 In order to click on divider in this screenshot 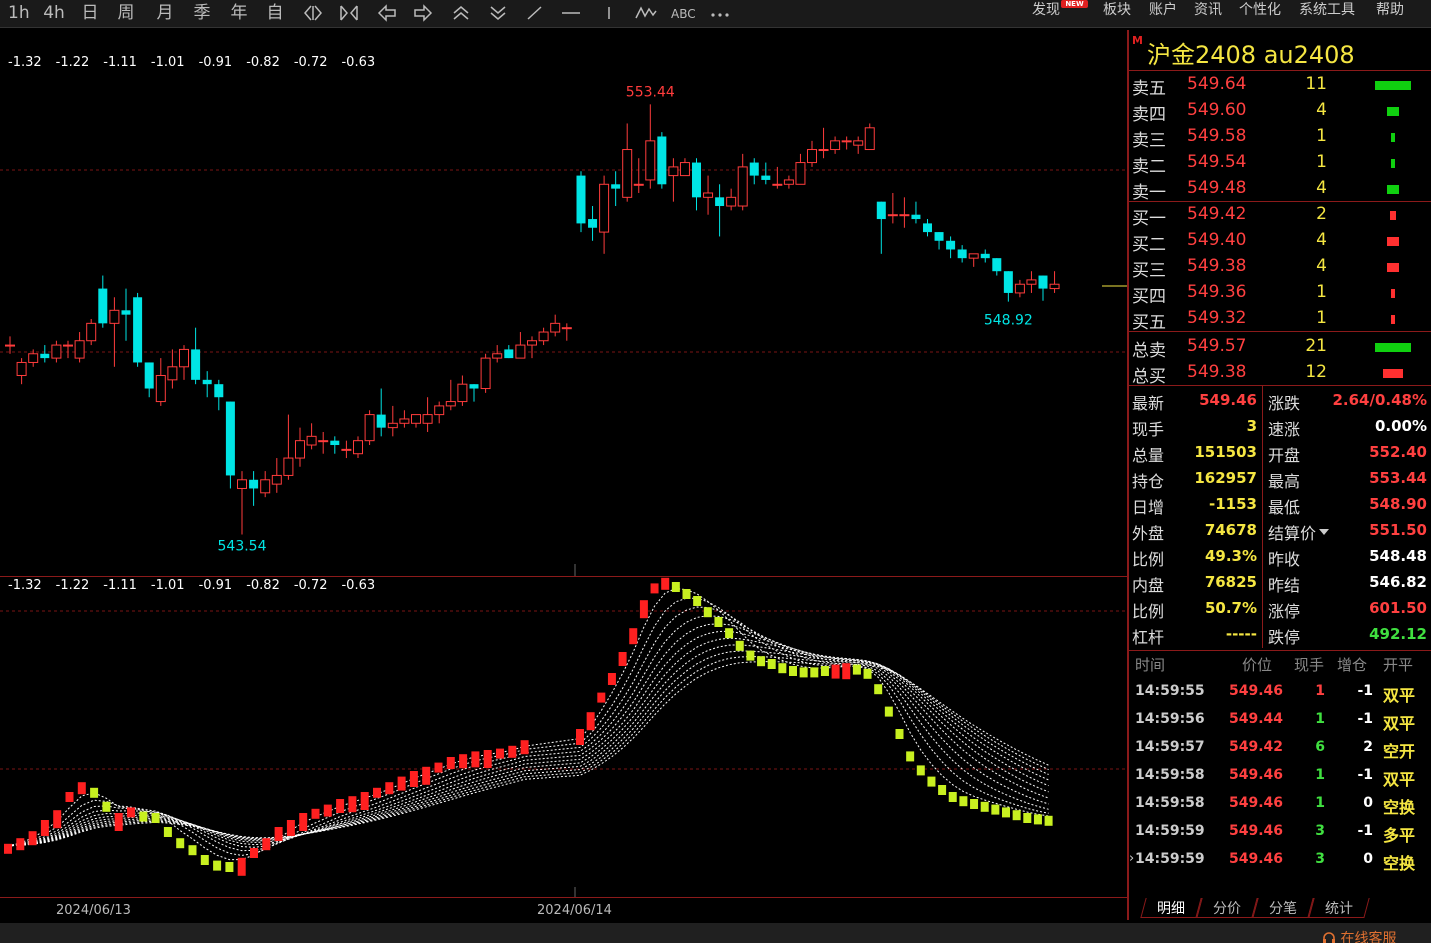, I will do `click(1280, 70)`.